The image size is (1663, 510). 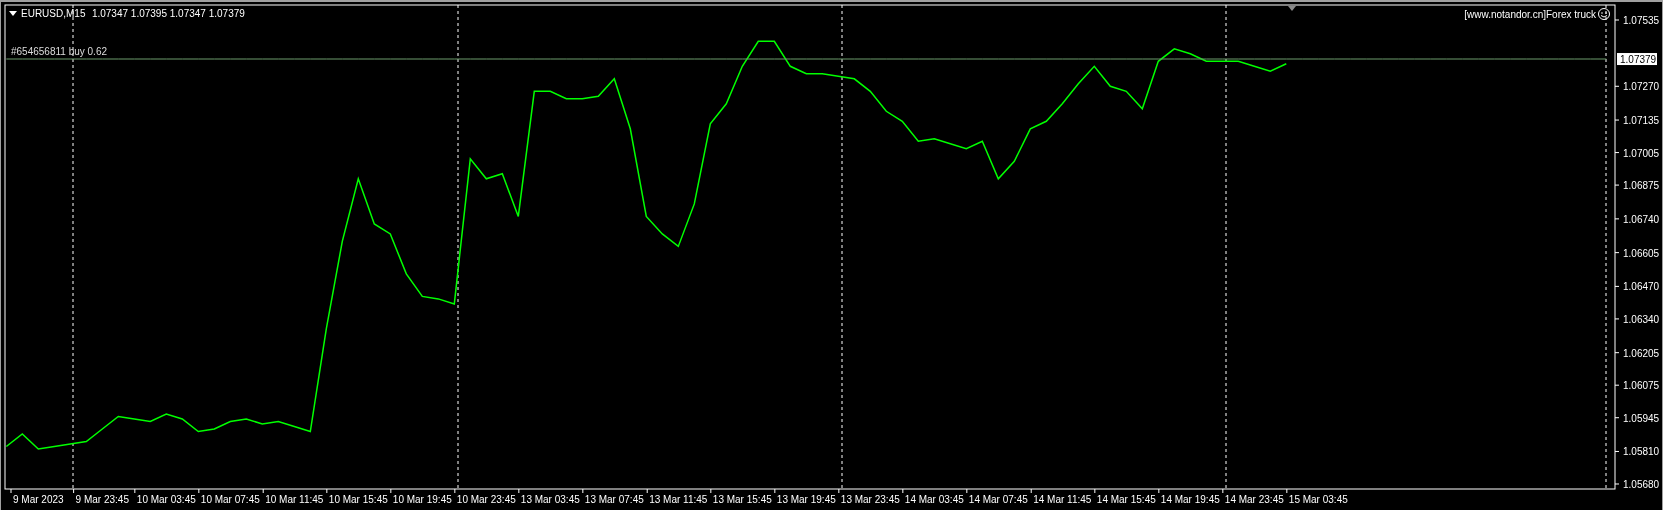 I want to click on quote-values: 1.07347 1.07395 1.07347 1.07379, so click(x=168, y=13).